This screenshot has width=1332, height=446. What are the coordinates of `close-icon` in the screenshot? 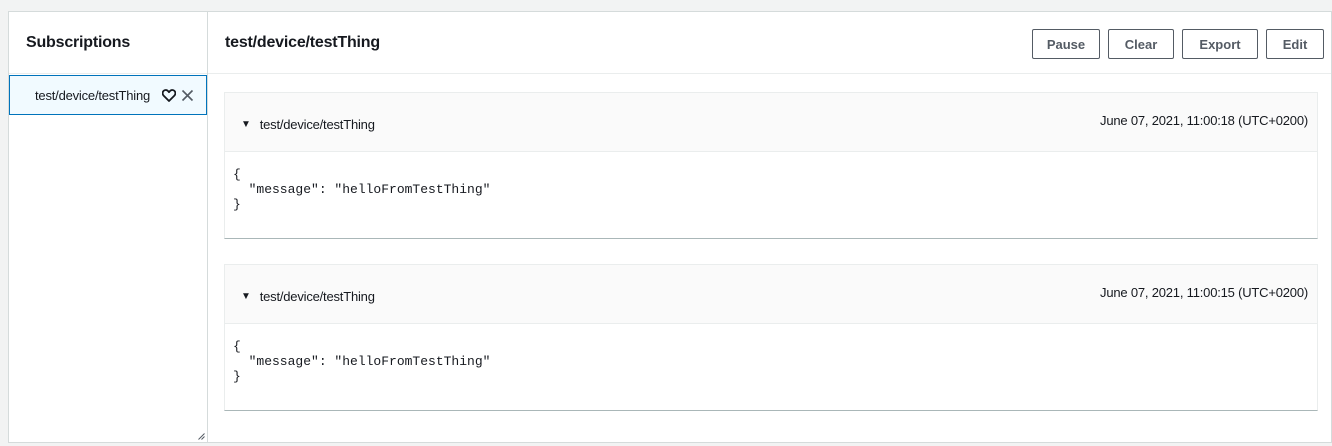 It's located at (187, 95).